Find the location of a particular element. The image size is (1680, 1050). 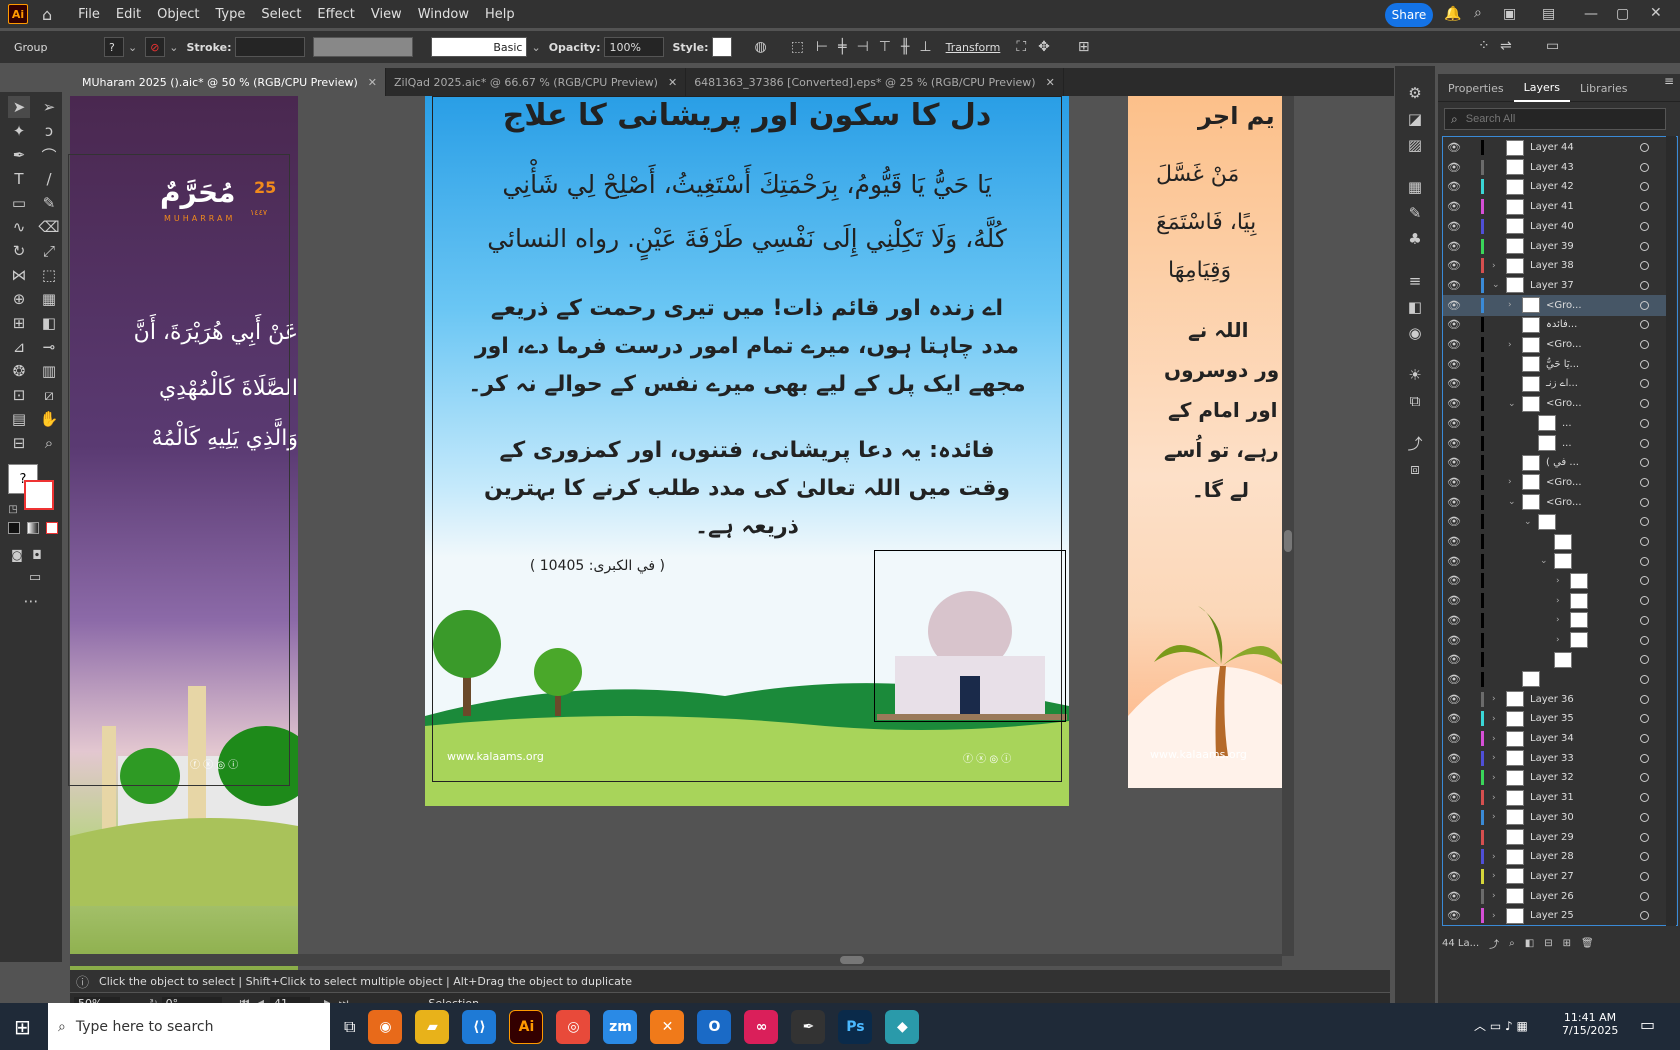

photoshop-icon: Ps is located at coordinates (855, 1026).